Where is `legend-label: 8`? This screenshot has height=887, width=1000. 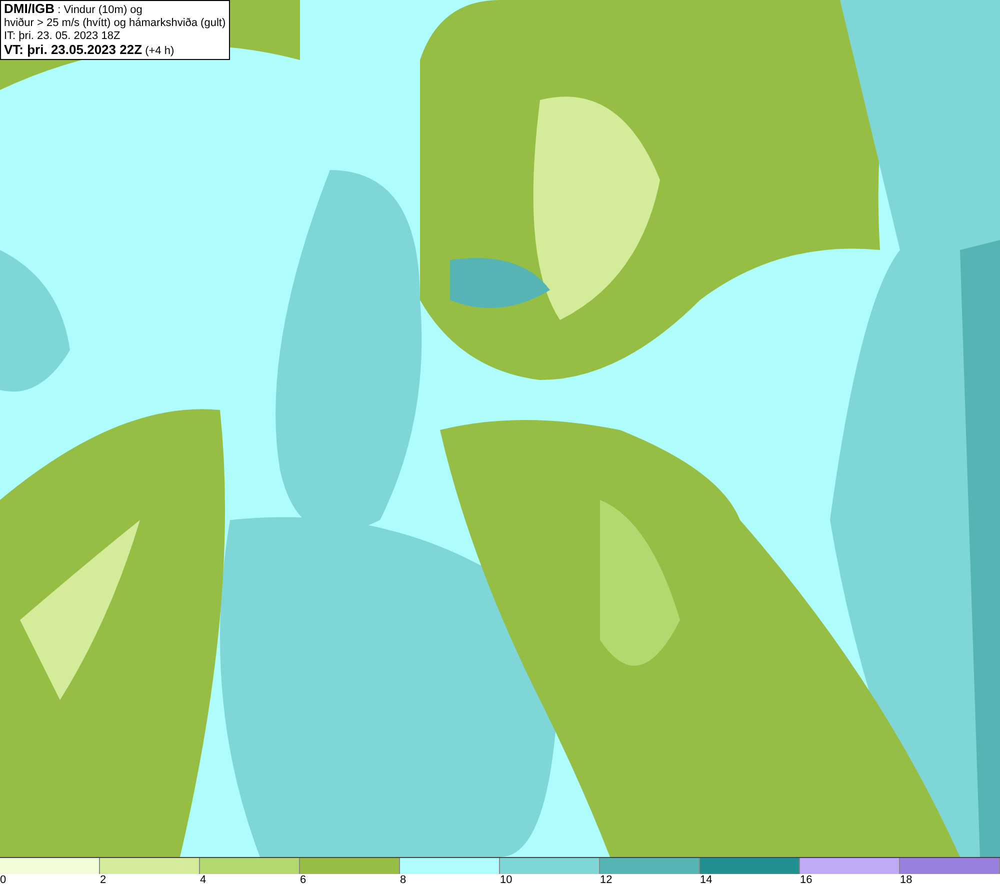
legend-label: 8 is located at coordinates (403, 880).